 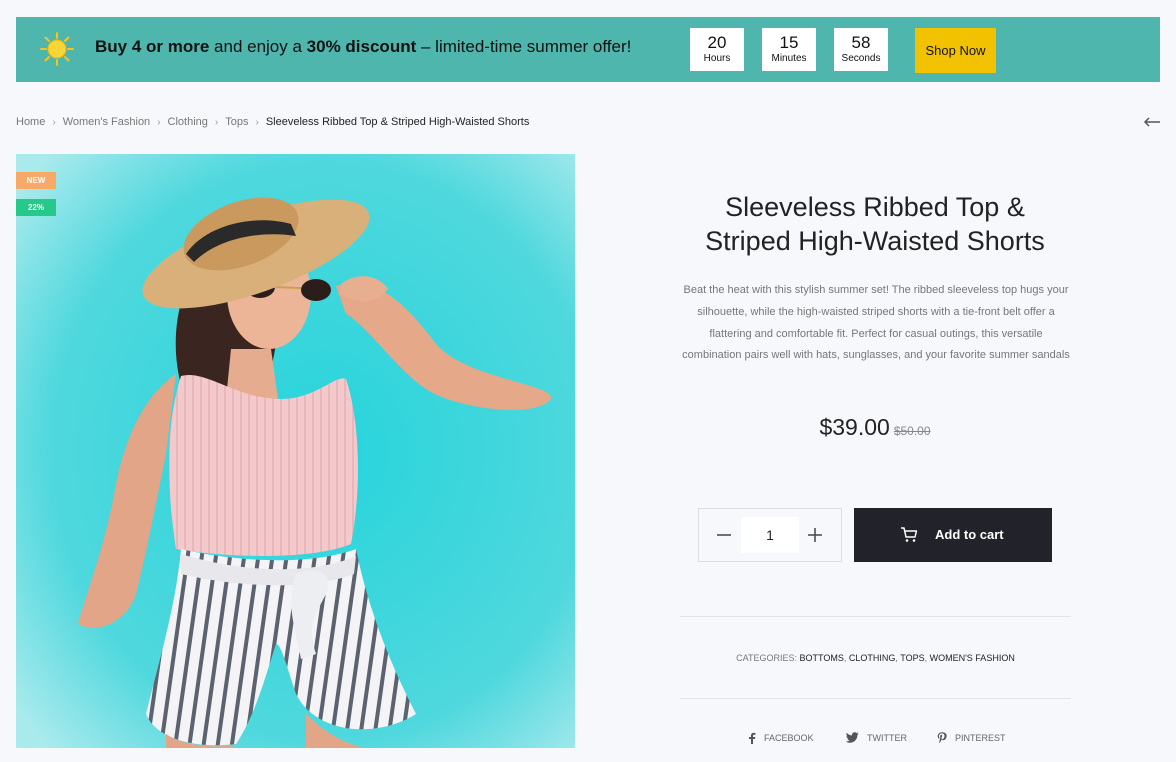 I want to click on price-row: $39.00 $50.00, so click(x=875, y=427).